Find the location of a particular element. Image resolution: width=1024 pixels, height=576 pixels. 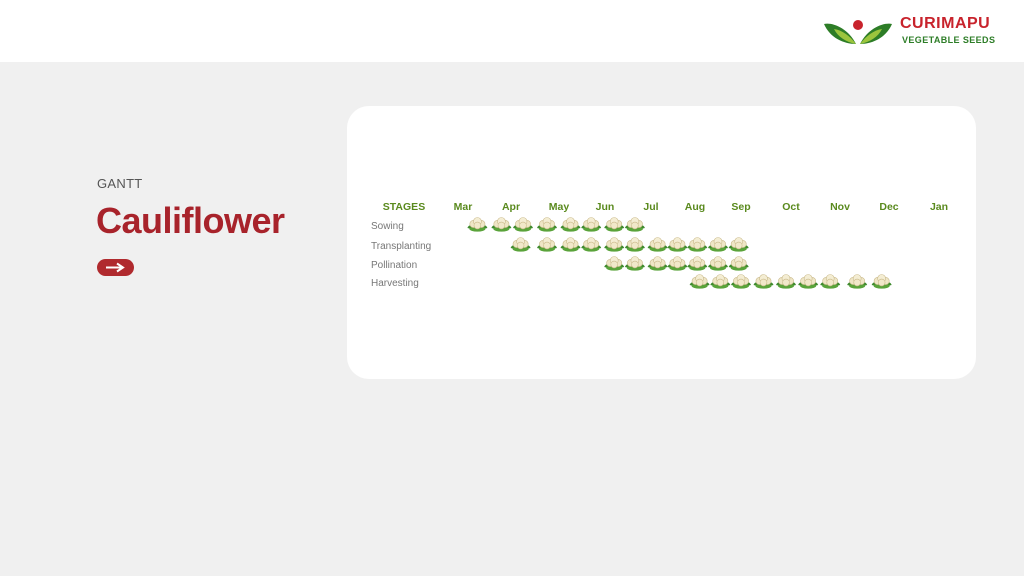

month-label-may: May is located at coordinates (559, 207).